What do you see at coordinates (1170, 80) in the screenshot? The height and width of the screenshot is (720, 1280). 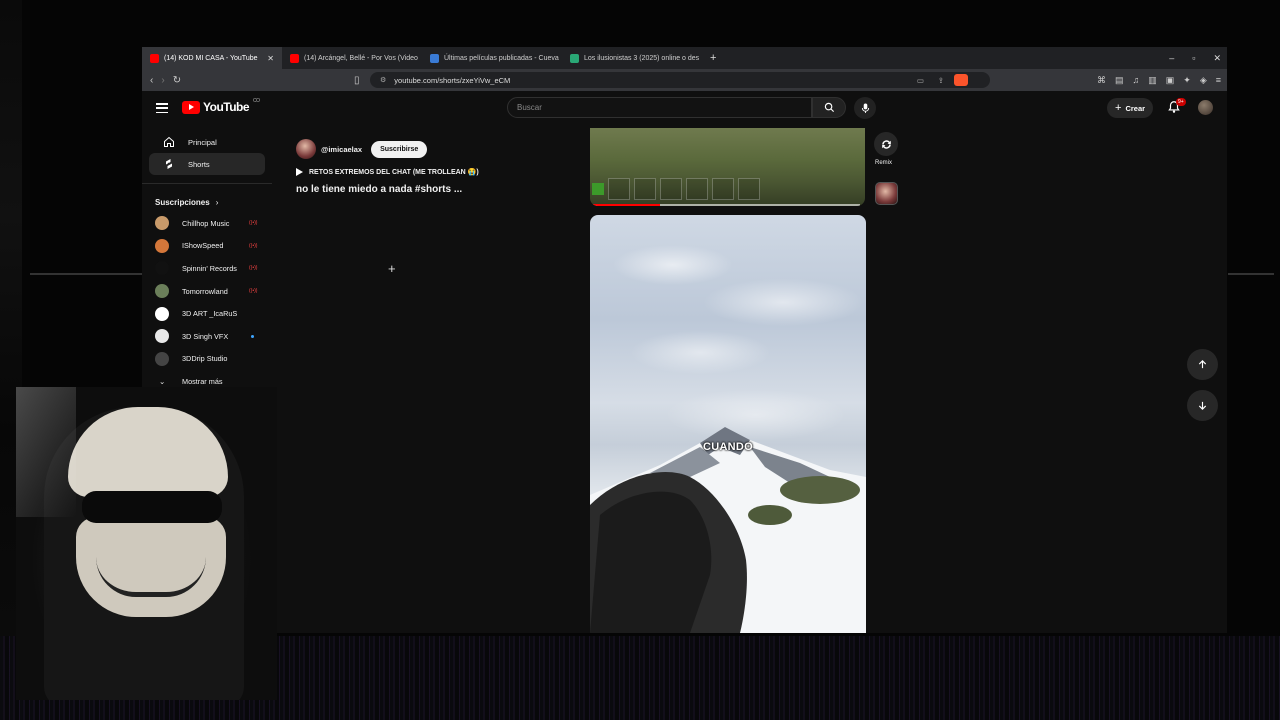 I see `wallet-icon: ▣` at bounding box center [1170, 80].